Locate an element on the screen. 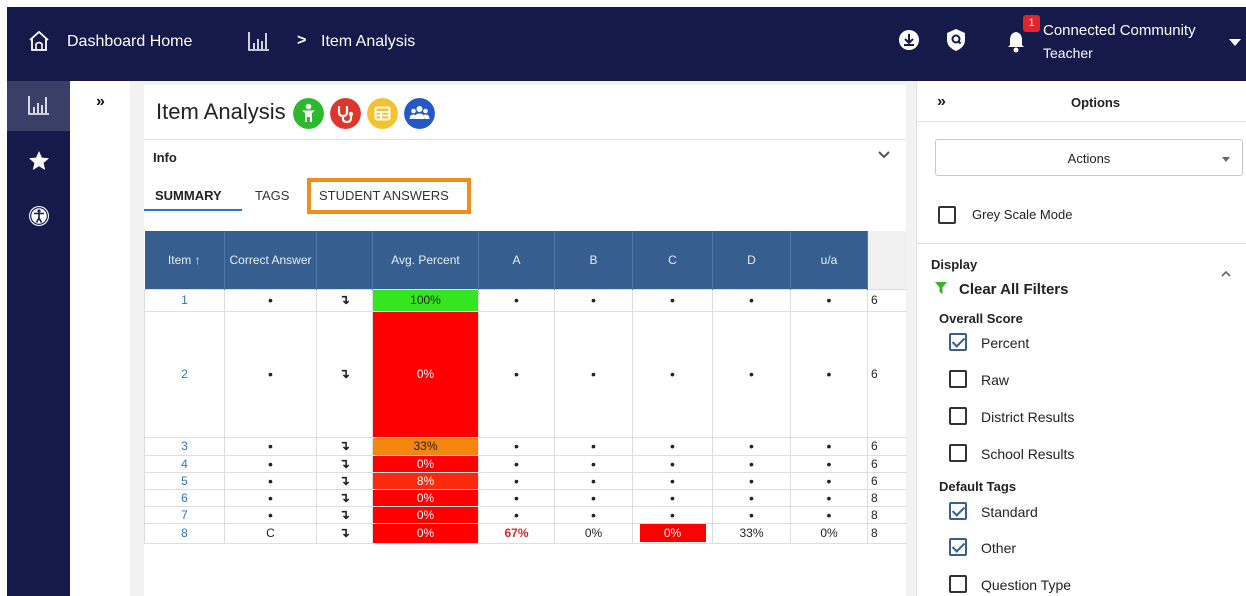 Image resolution: width=1246 pixels, height=596 pixels. actions-dropdown: Actions is located at coordinates (1089, 157).